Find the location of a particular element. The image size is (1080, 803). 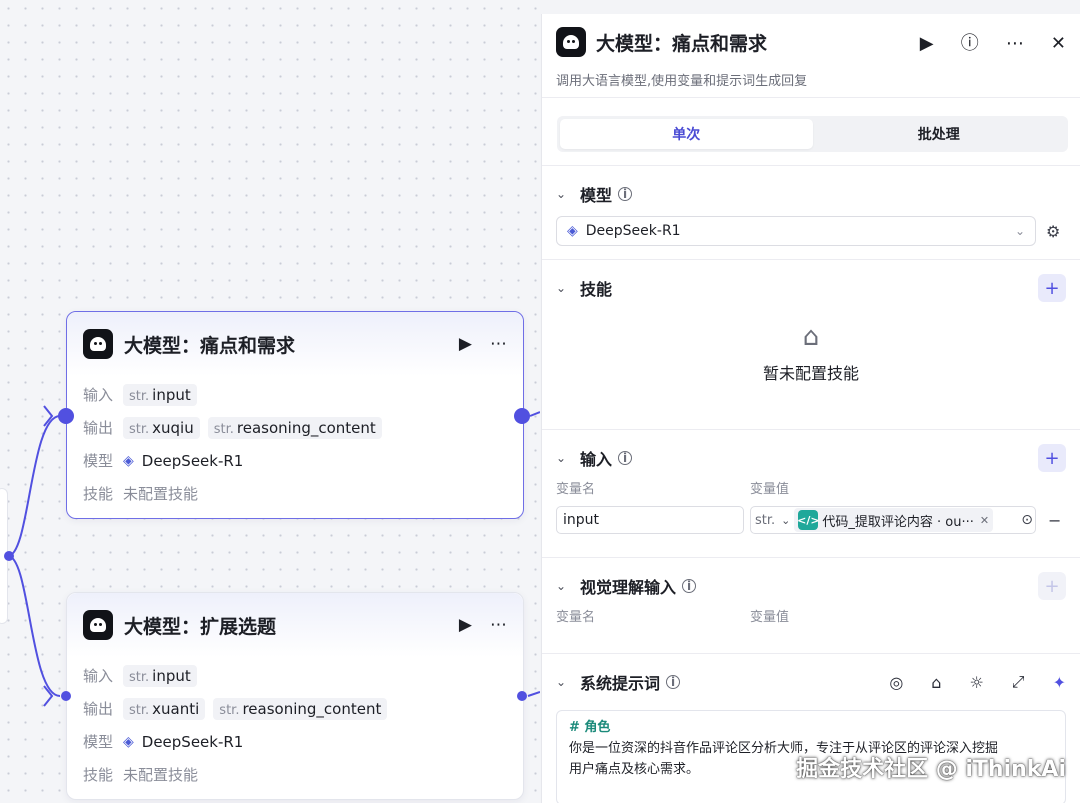

panel-header: 大模型：痛点和需求 ▶ ⓘ ⋯ ✕ 调用大语言模型,使用变量和提示词生成回复 is located at coordinates (811, 56).